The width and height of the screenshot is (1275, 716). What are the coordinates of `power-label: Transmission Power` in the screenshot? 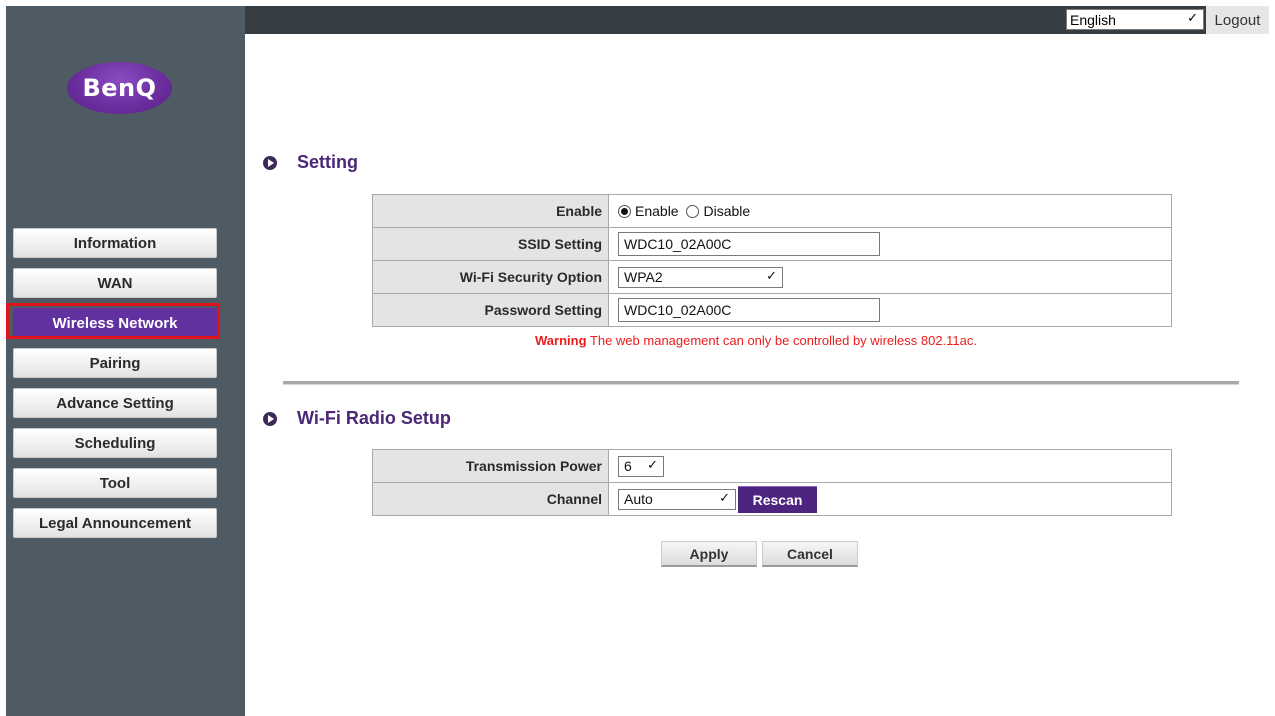 It's located at (490, 466).